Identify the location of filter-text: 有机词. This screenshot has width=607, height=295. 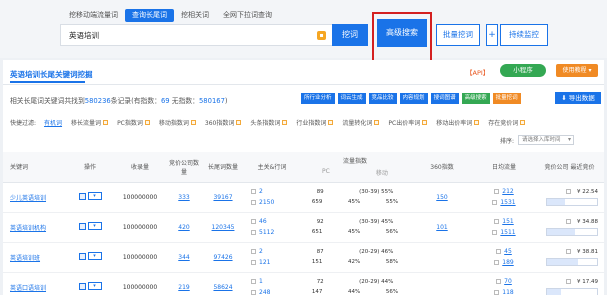
(53, 122).